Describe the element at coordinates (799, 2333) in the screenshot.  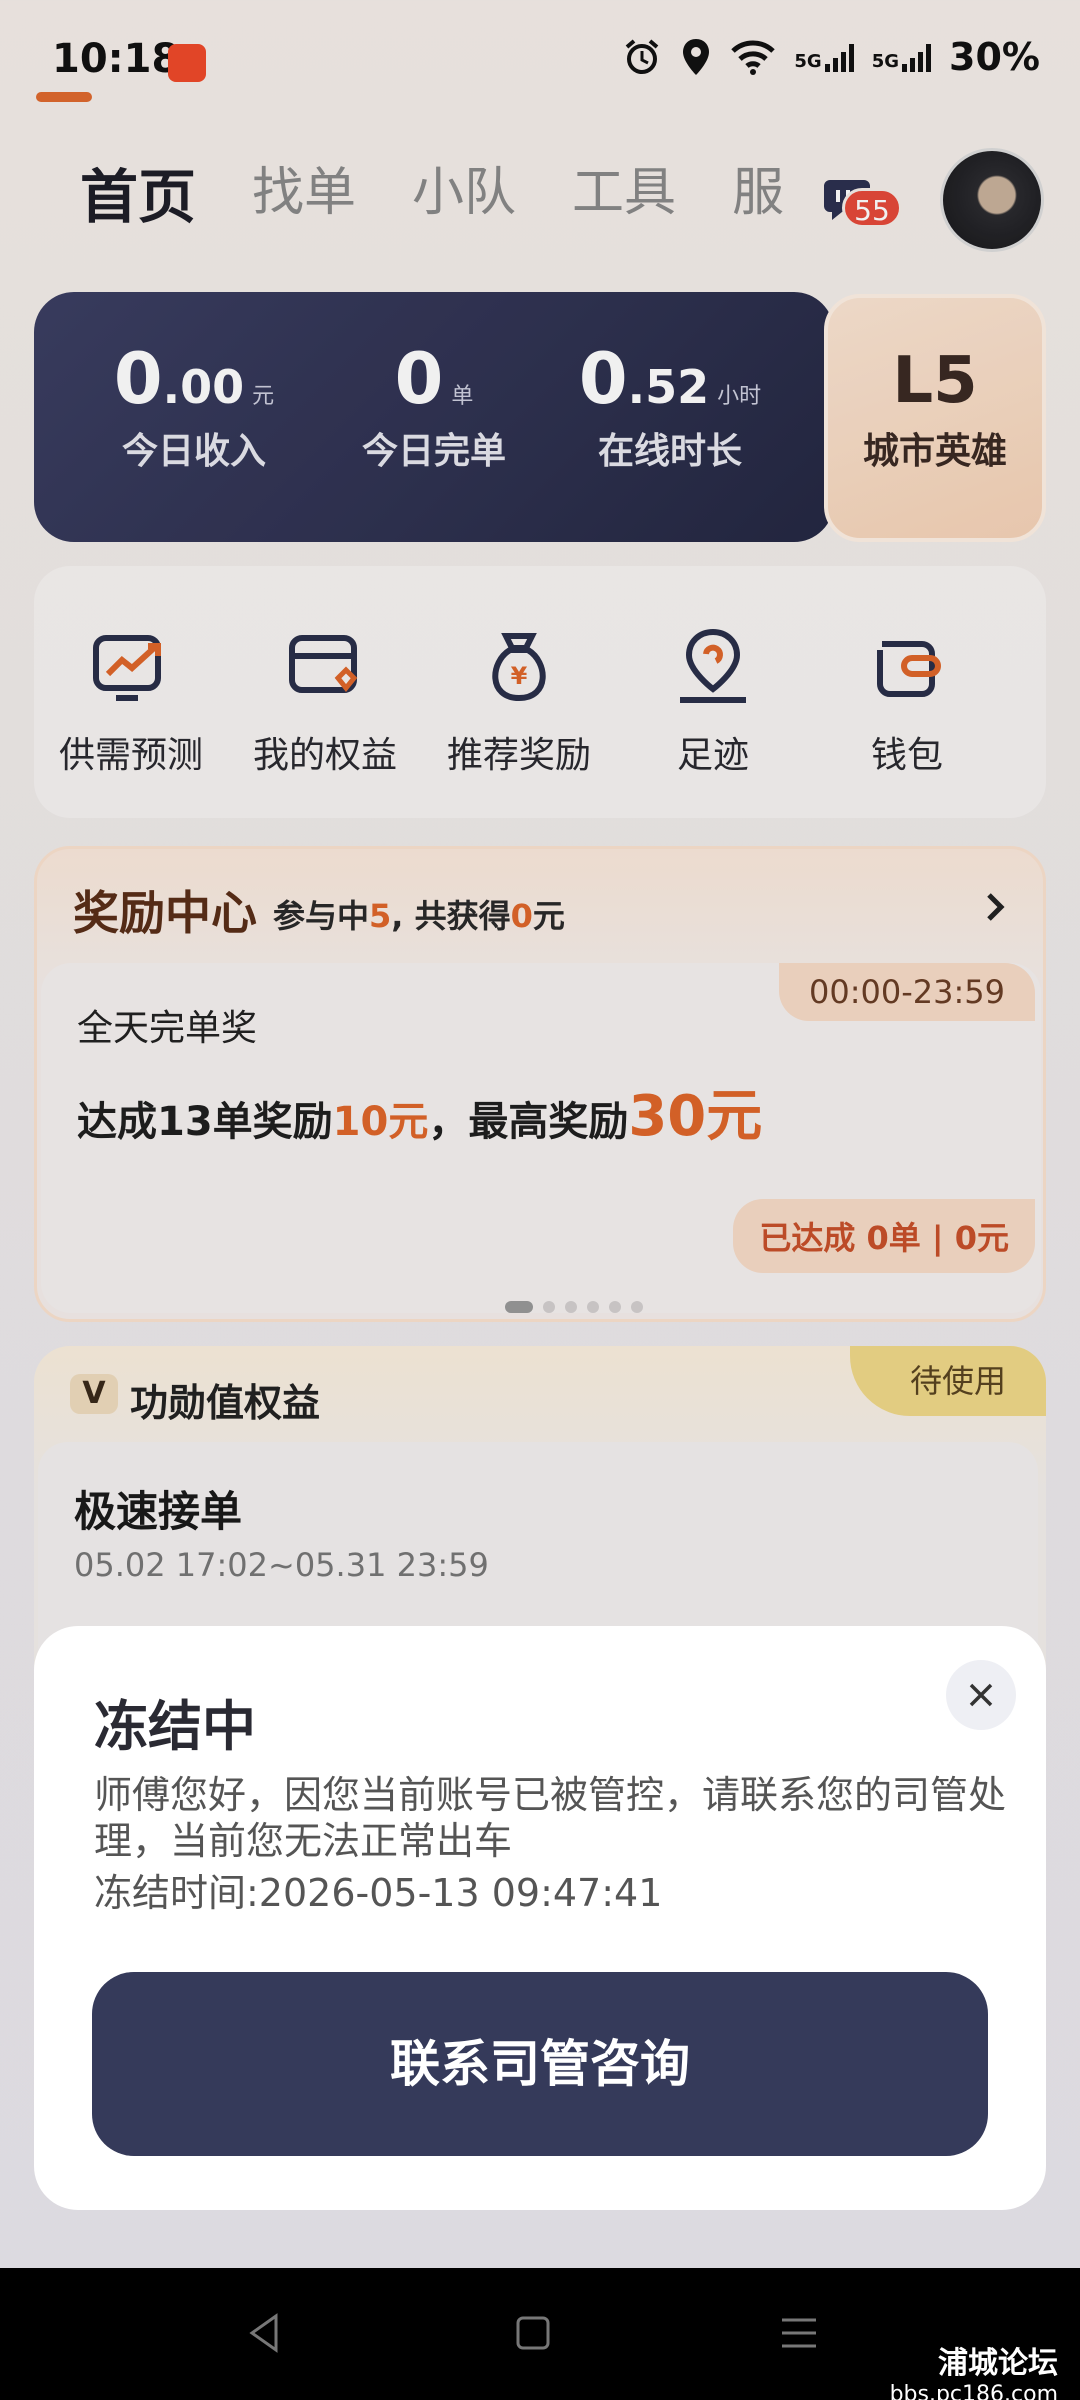
I see `menu-icon` at that location.